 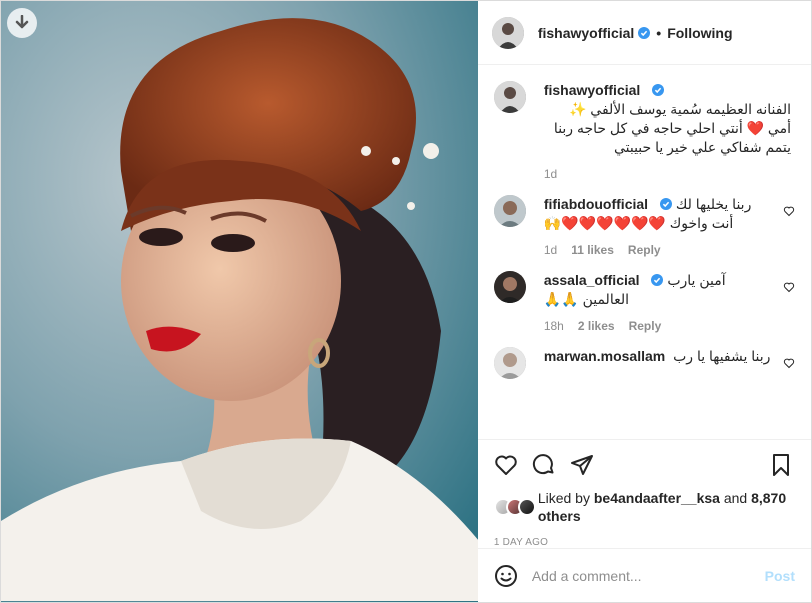 I want to click on comment-username: marwan.mosallam, so click(x=604, y=356).